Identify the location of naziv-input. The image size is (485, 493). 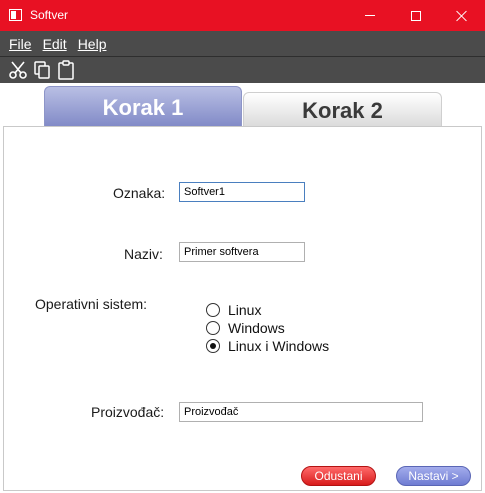
(242, 252).